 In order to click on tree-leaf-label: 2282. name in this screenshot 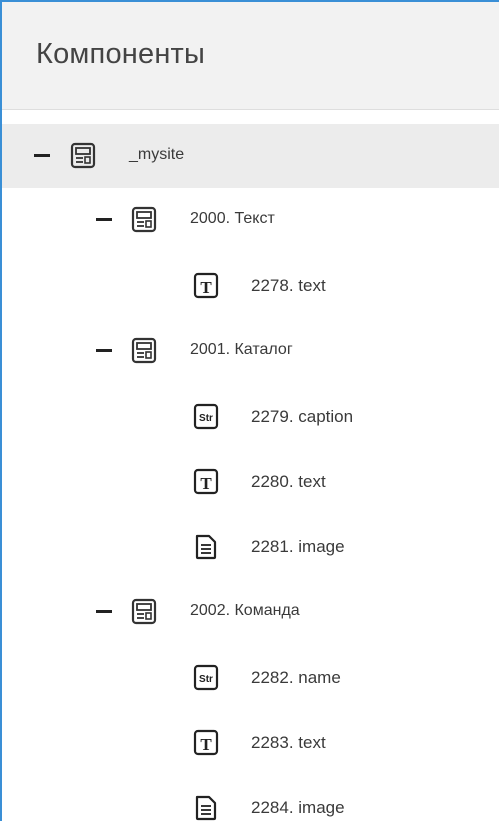, I will do `click(296, 677)`.